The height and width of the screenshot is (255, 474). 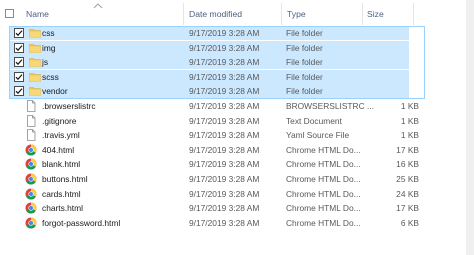 What do you see at coordinates (296, 13) in the screenshot?
I see `column-header-type: Type` at bounding box center [296, 13].